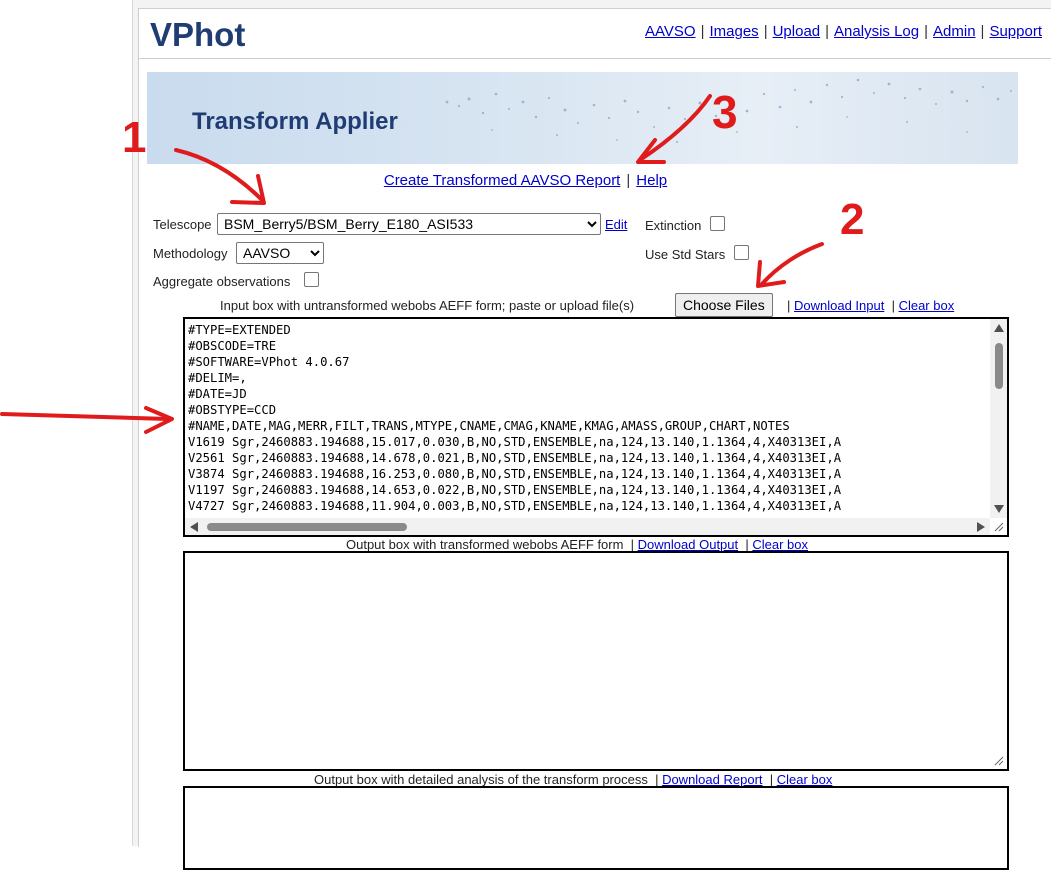 The height and width of the screenshot is (870, 1051). Describe the element at coordinates (688, 544) in the screenshot. I see `download-output-link: Download Output` at that location.